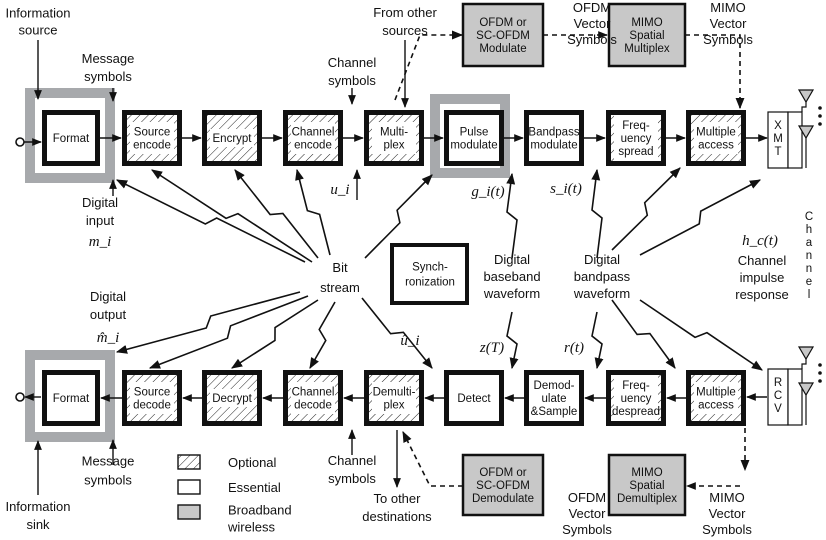  I want to click on tx-pulsemodulate-block: Pulse modulate, so click(474, 138).